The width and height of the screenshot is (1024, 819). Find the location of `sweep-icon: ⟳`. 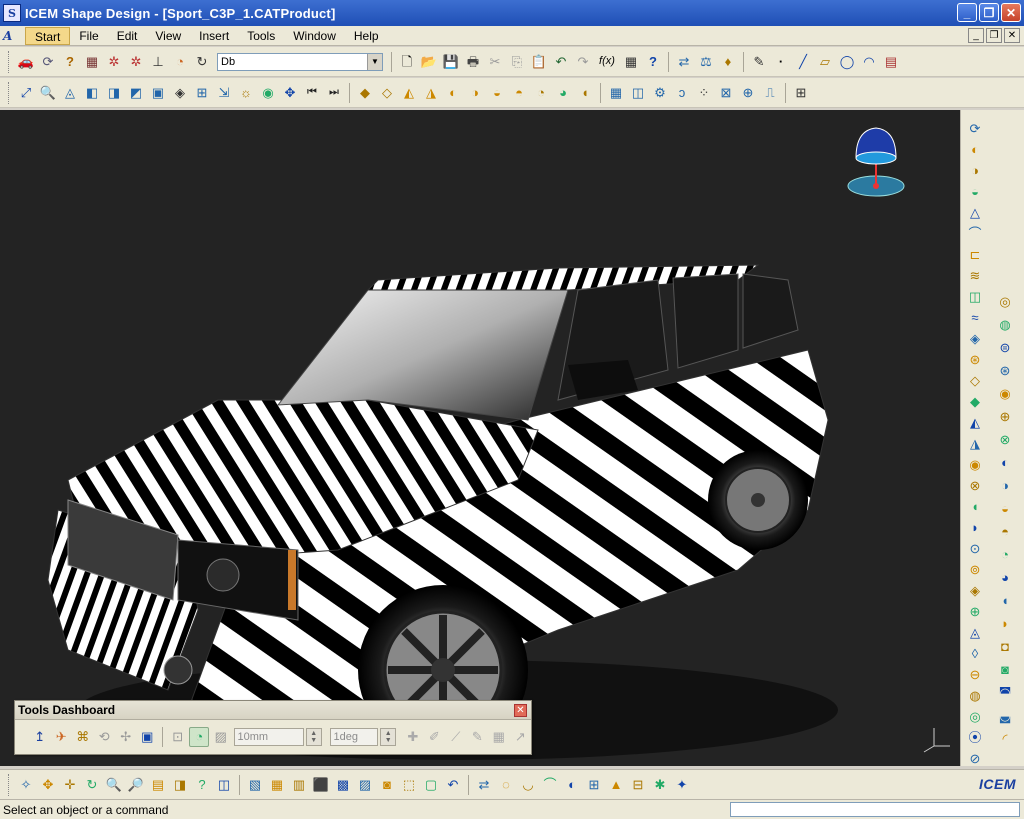

sweep-icon: ⟳ is located at coordinates (975, 128).